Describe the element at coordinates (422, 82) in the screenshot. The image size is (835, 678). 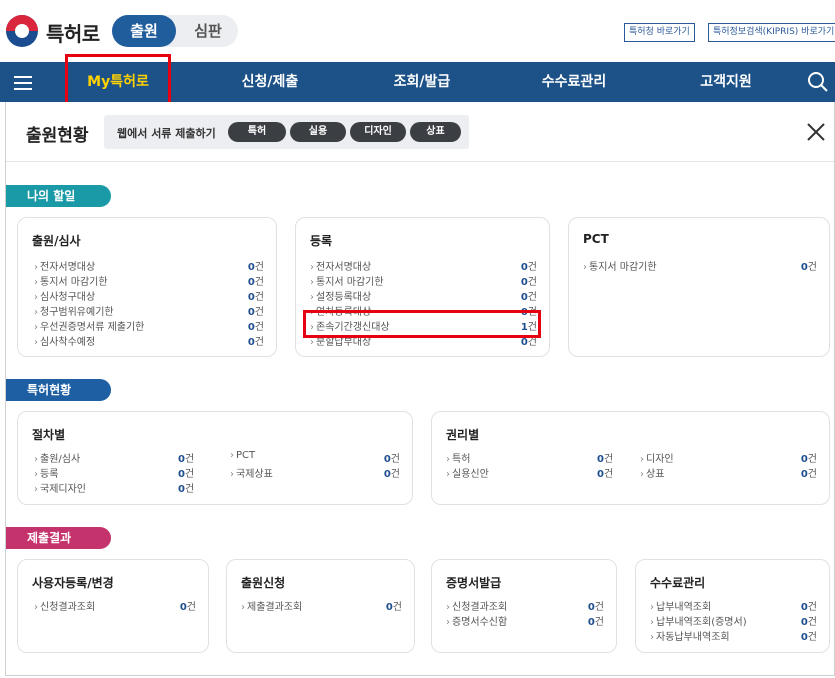
I see `nav-inquiry-issue: 조회/발급` at that location.